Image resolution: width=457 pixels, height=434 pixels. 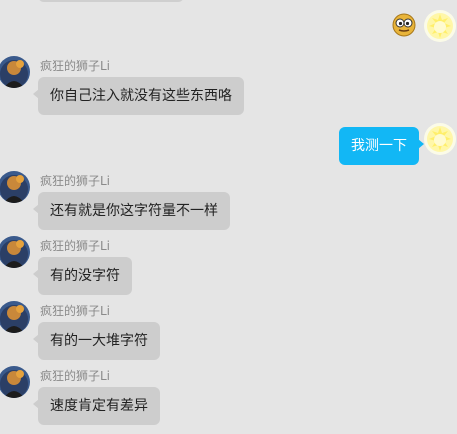 What do you see at coordinates (96, 406) in the screenshot?
I see `message-bubble: 速度肯定有差异` at bounding box center [96, 406].